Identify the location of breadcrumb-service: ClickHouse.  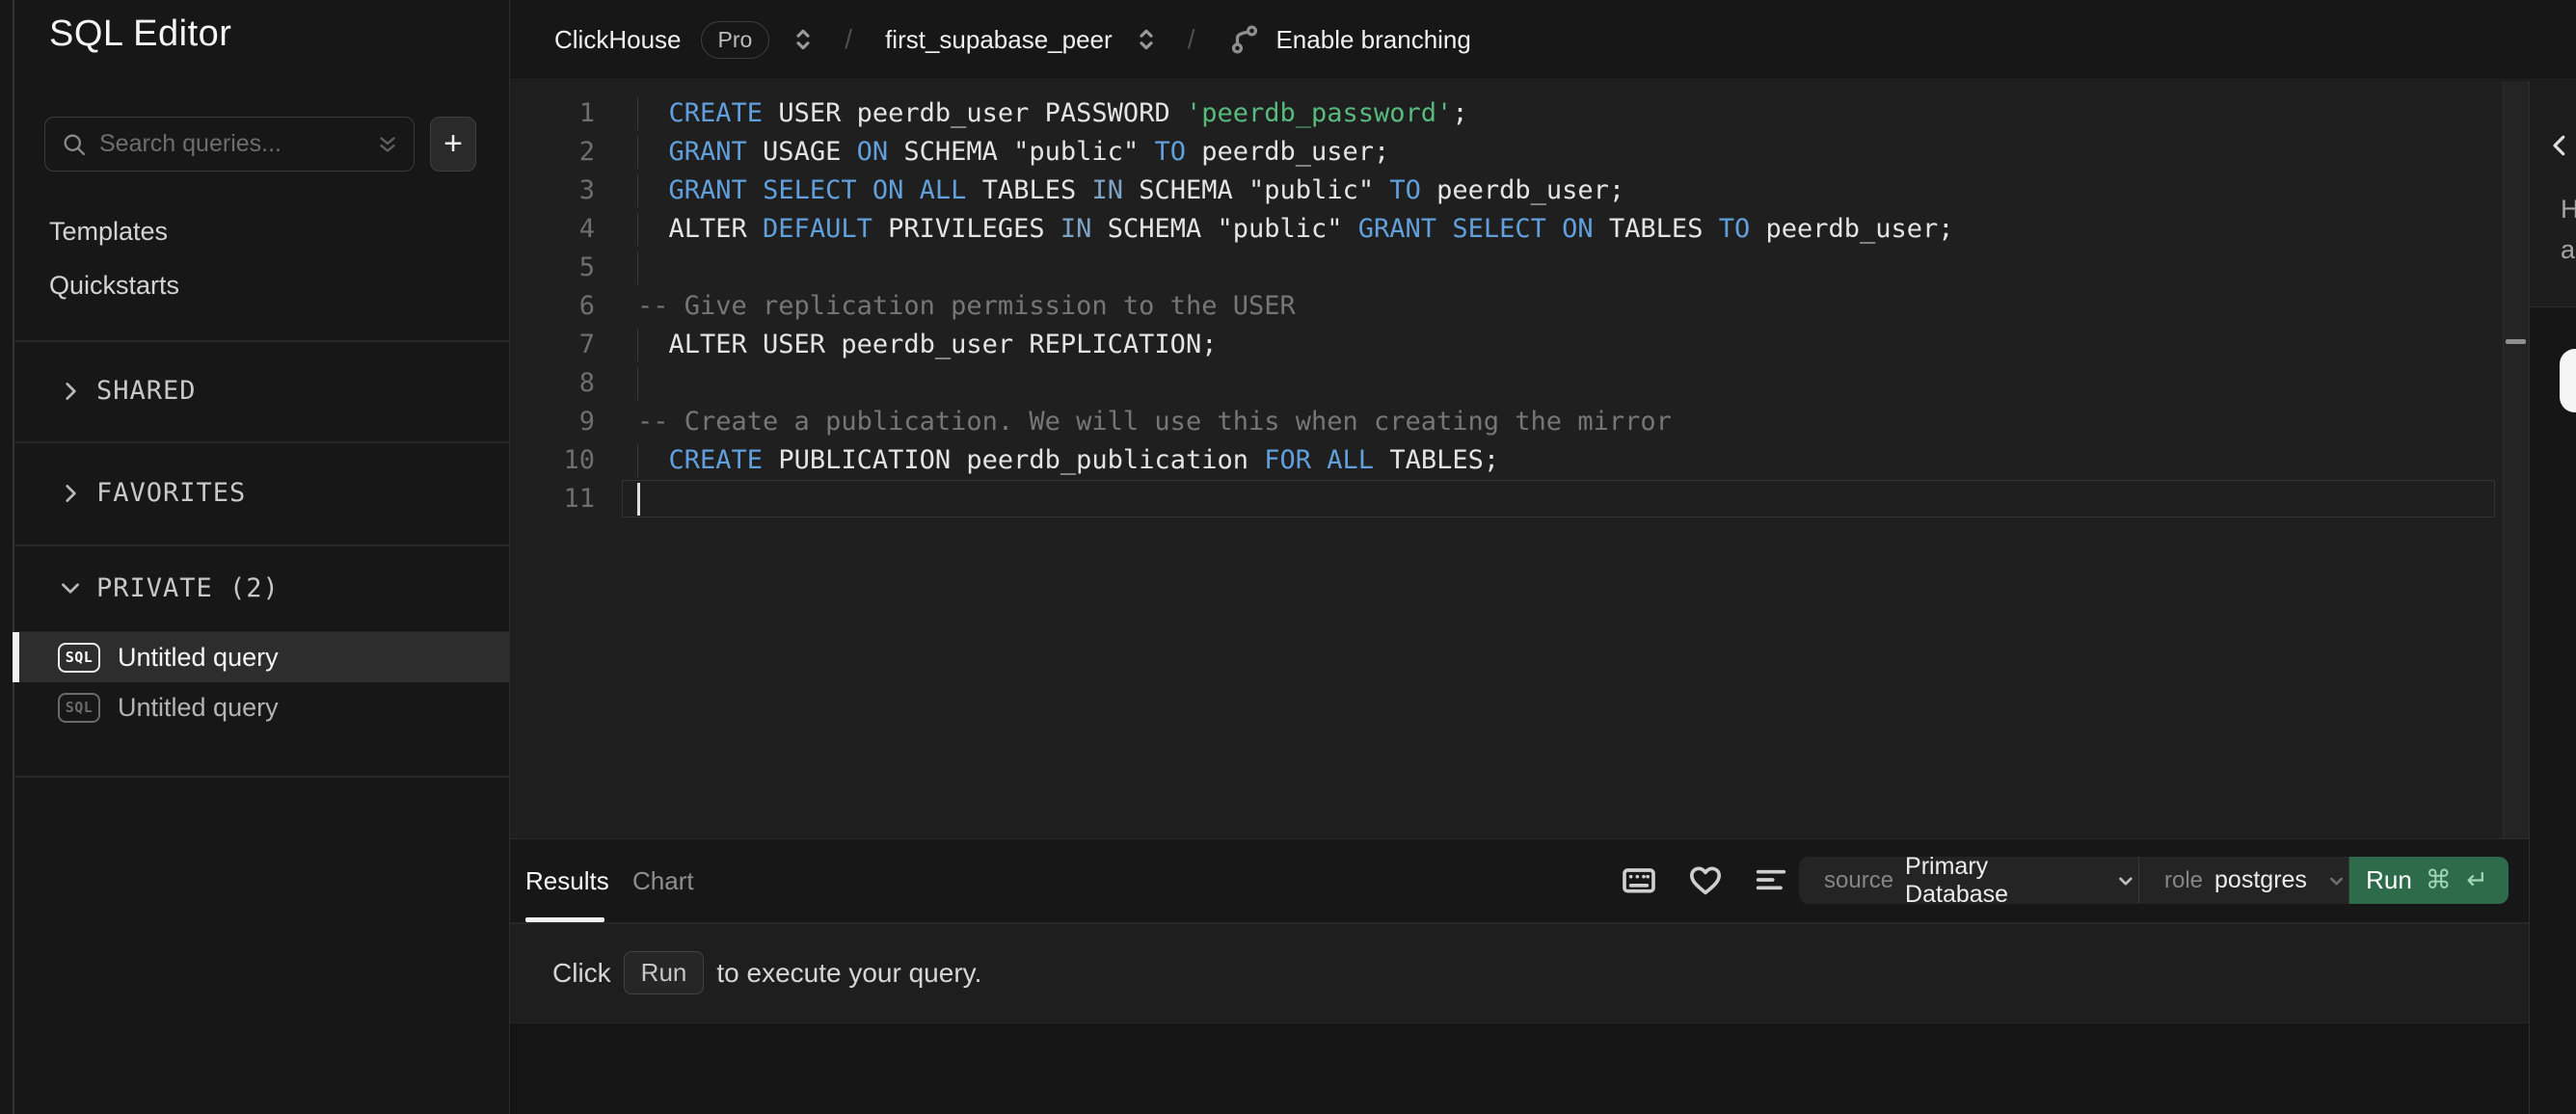
(618, 39).